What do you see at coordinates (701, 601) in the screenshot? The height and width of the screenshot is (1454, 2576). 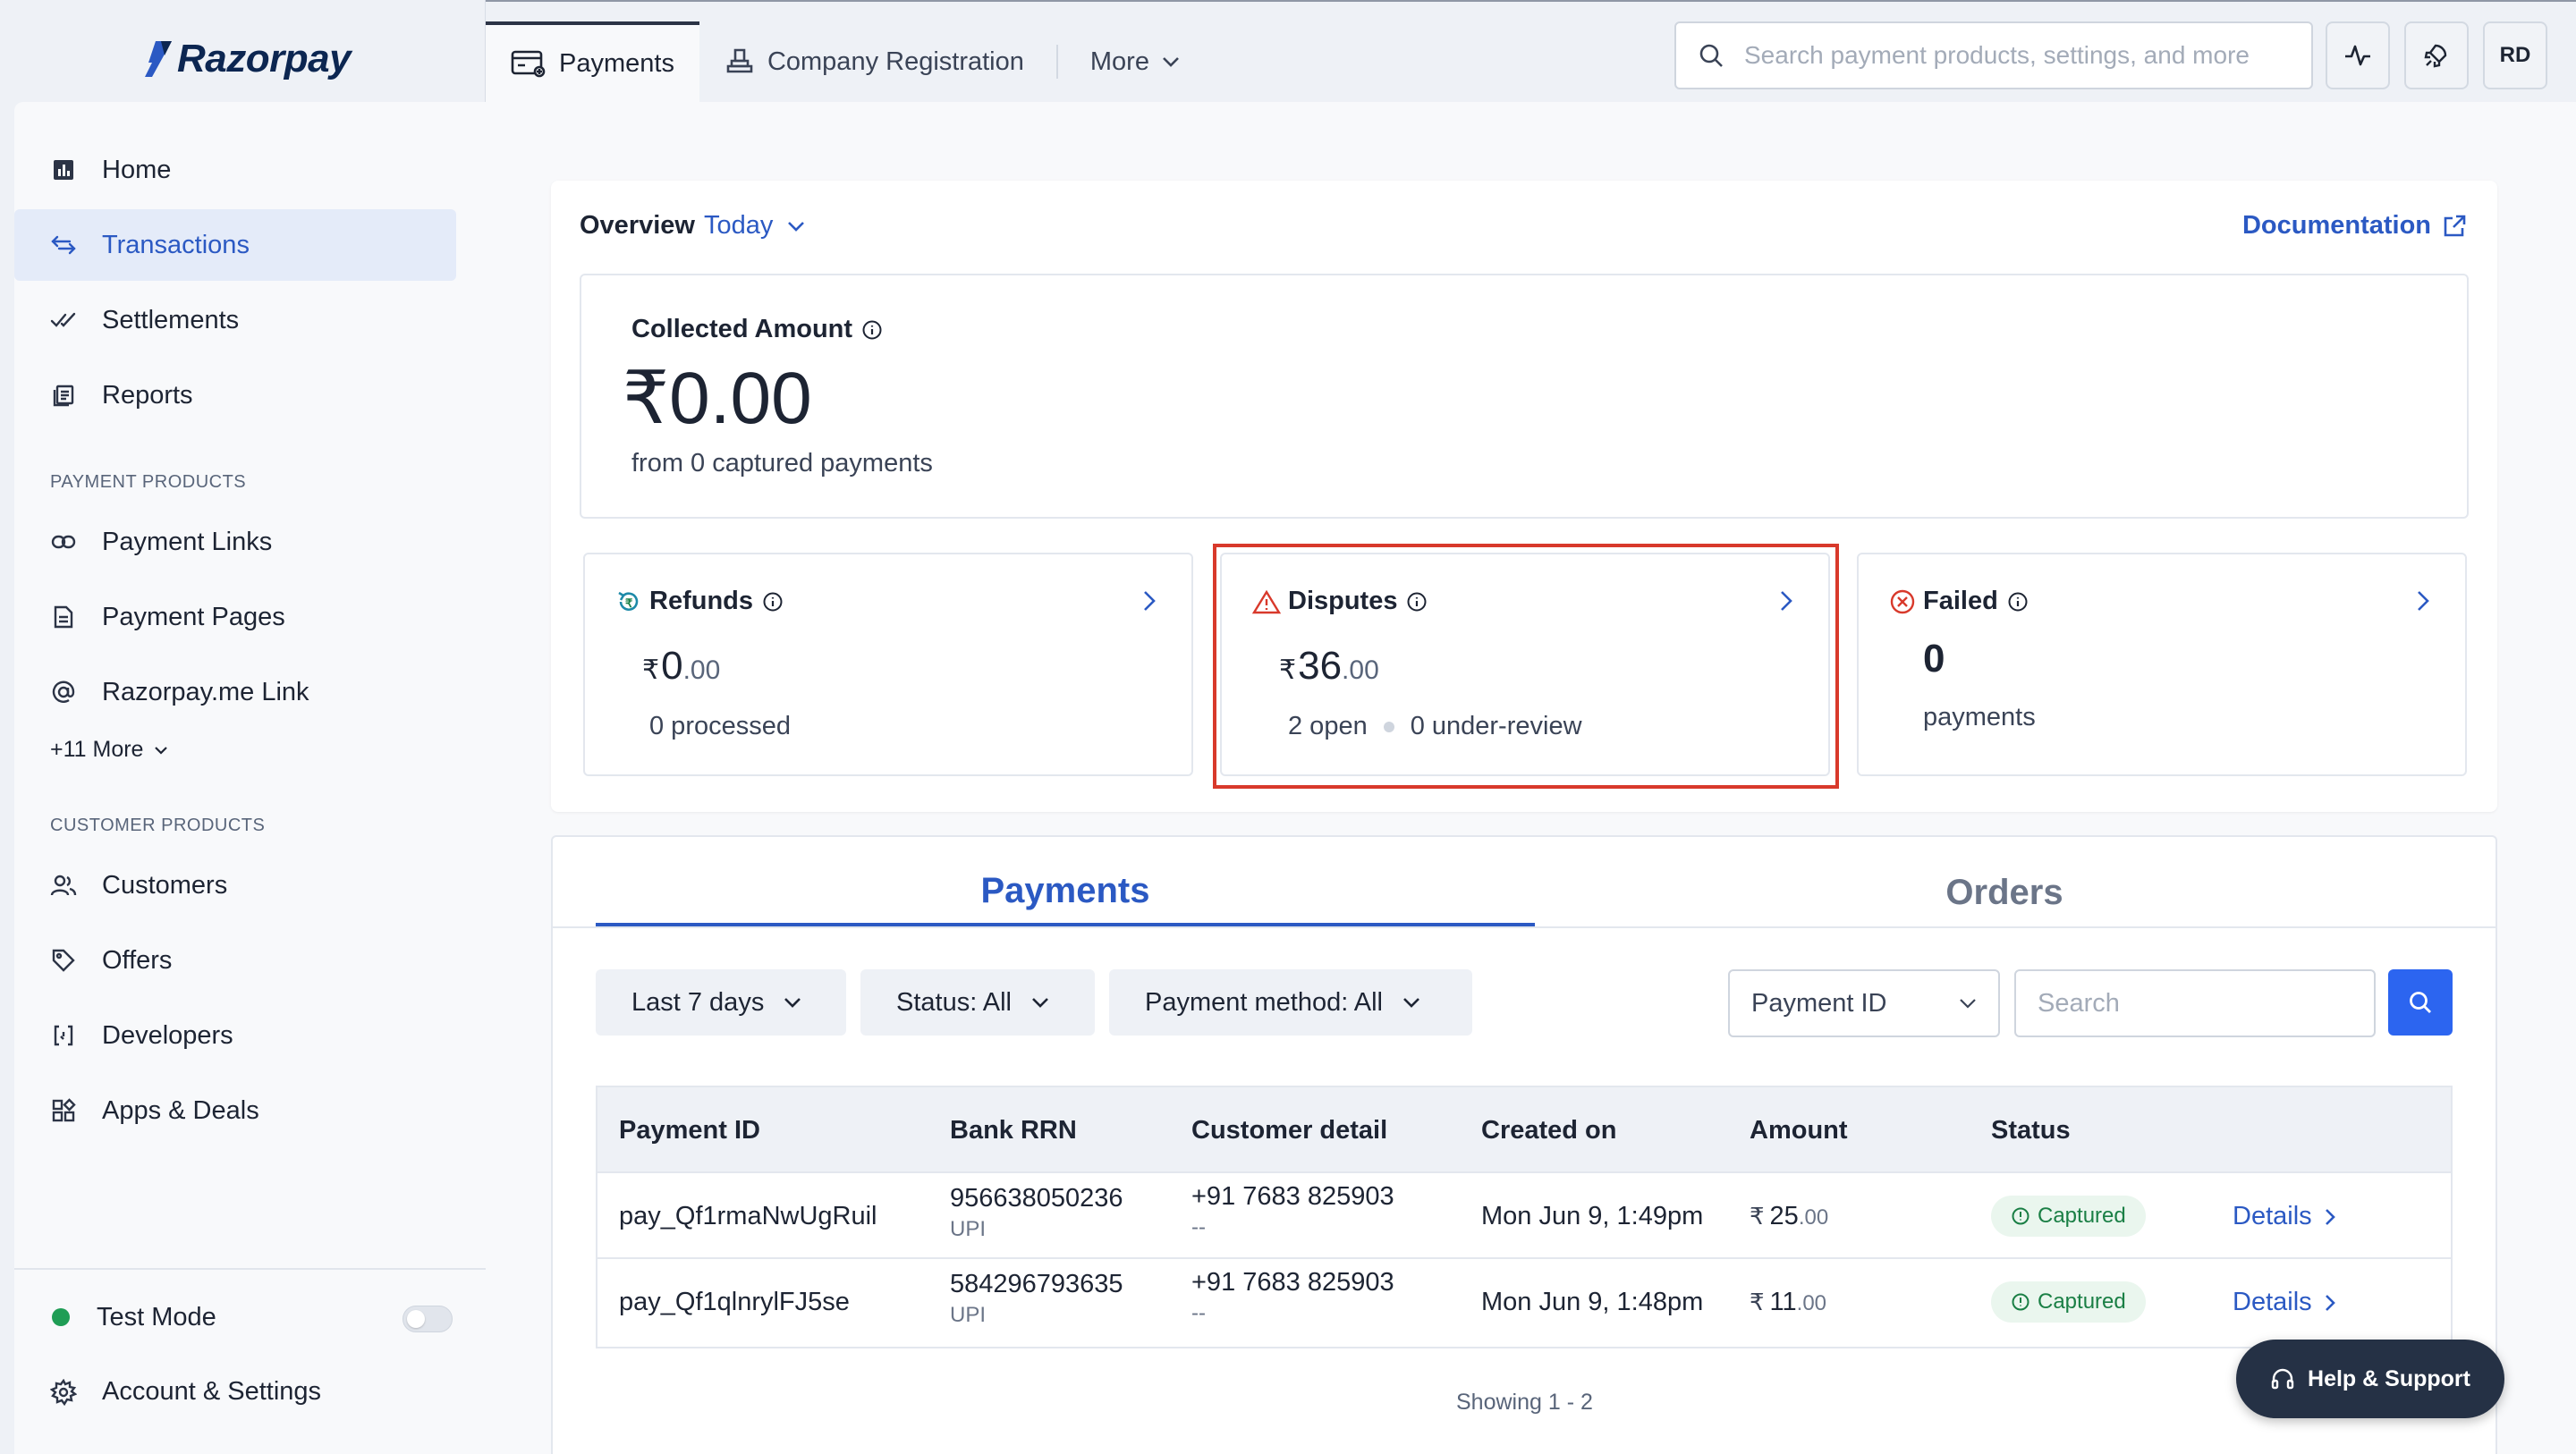 I see `refunds-label: Refunds` at bounding box center [701, 601].